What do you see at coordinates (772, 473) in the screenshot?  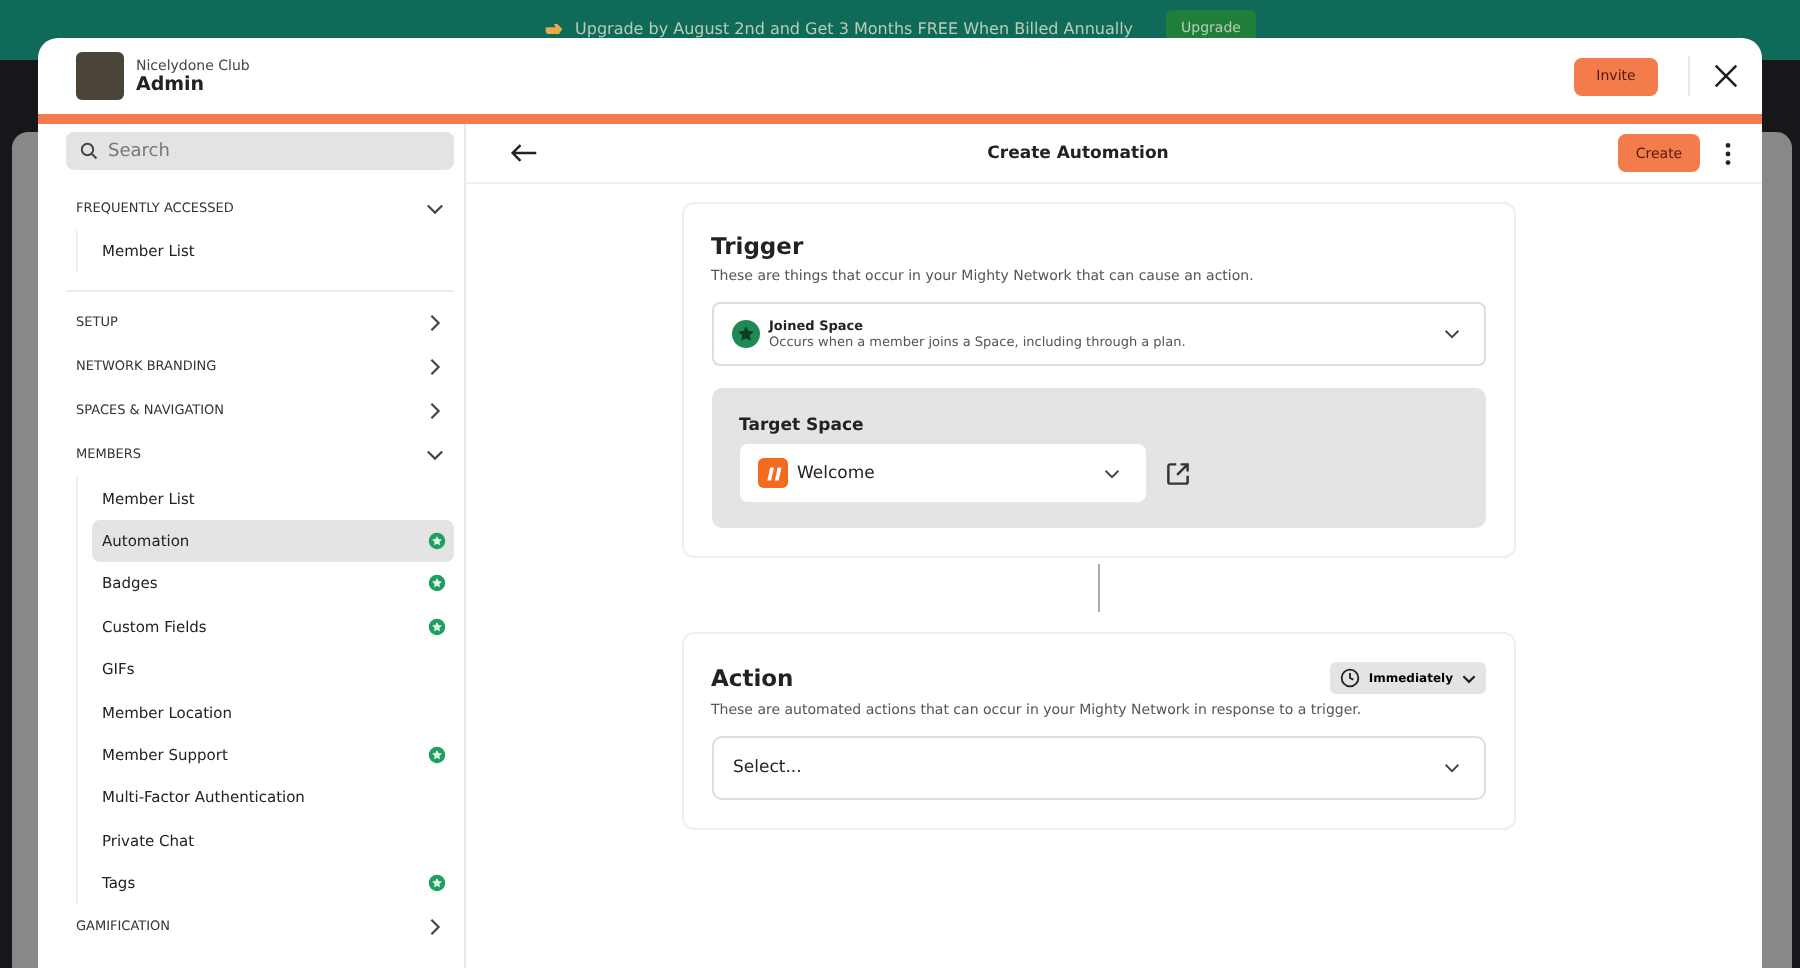 I see `space-icon` at bounding box center [772, 473].